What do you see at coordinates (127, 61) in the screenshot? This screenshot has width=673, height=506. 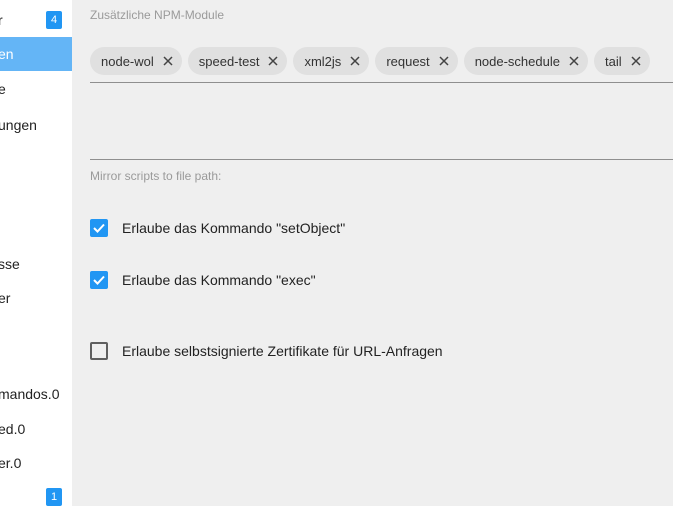 I see `chip-label: node-wol` at bounding box center [127, 61].